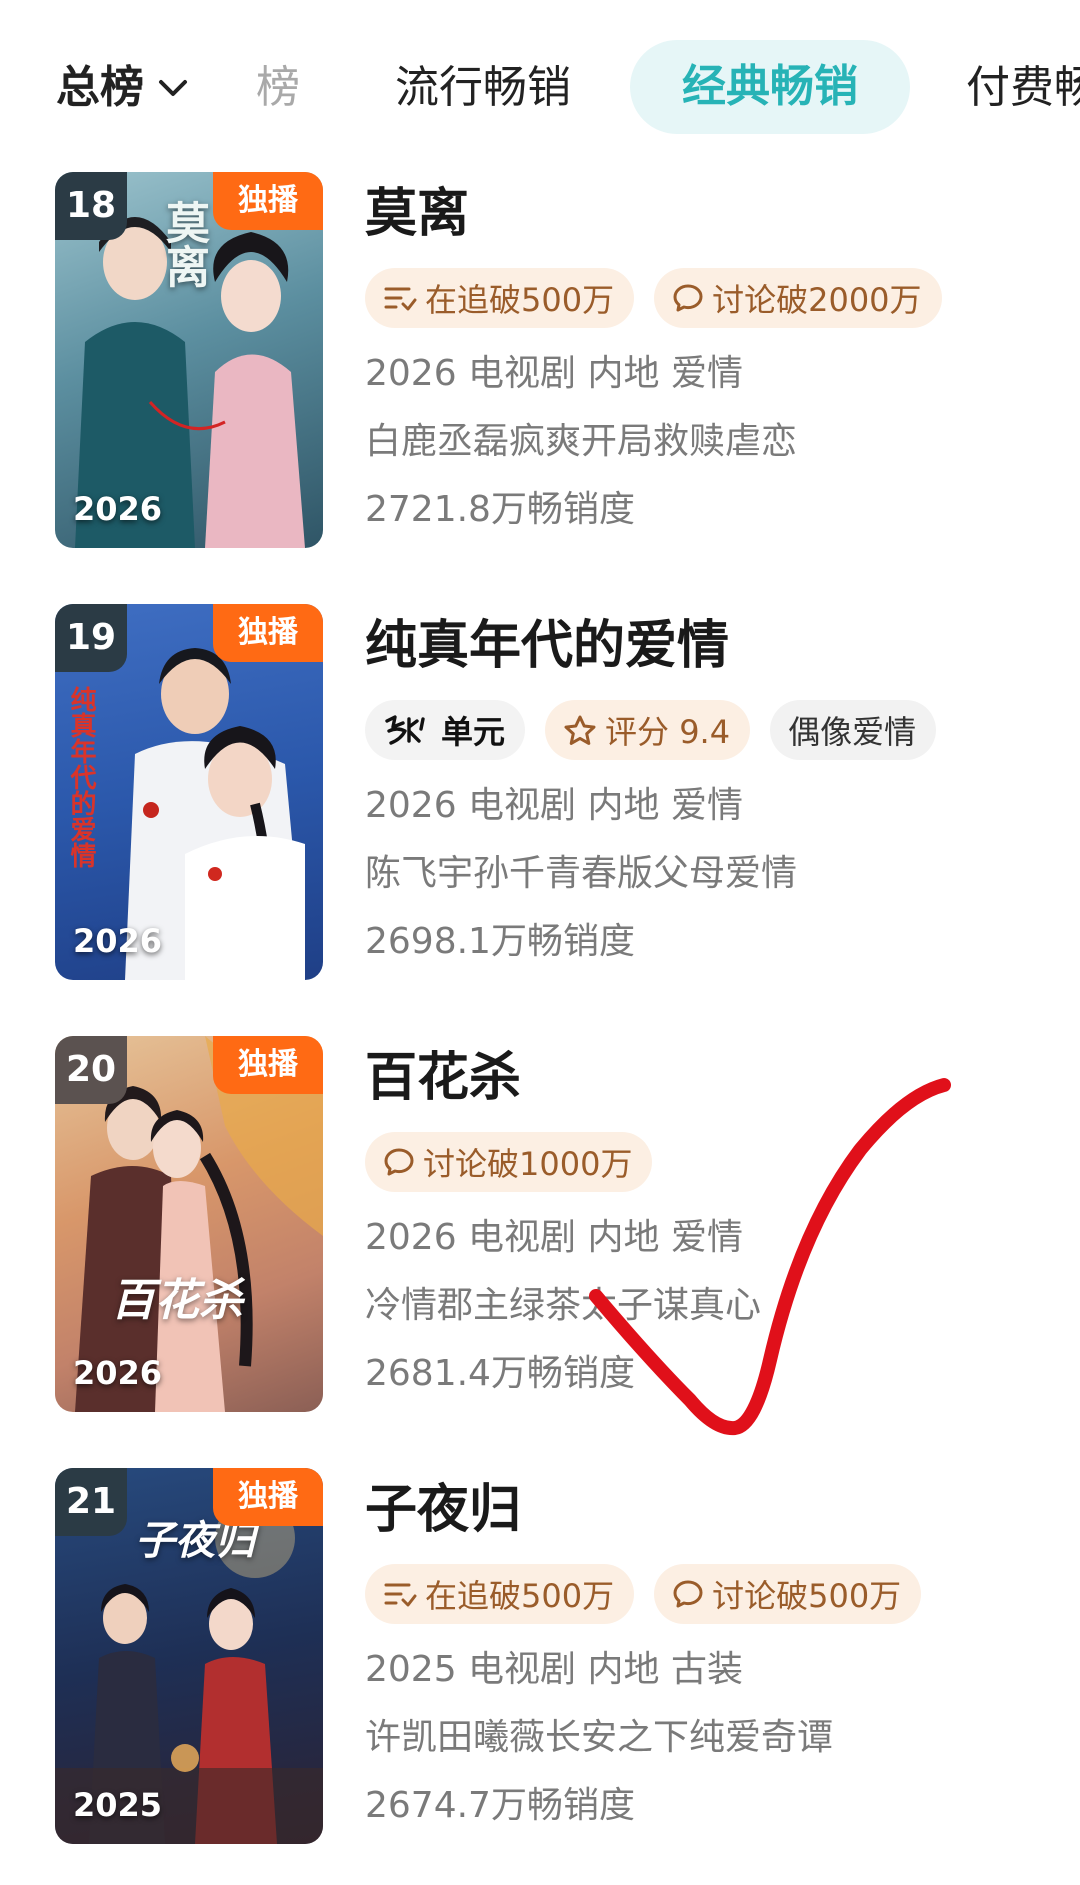  Describe the element at coordinates (483, 88) in the screenshot. I see `tab-popular-sales: 流行畅销` at that location.